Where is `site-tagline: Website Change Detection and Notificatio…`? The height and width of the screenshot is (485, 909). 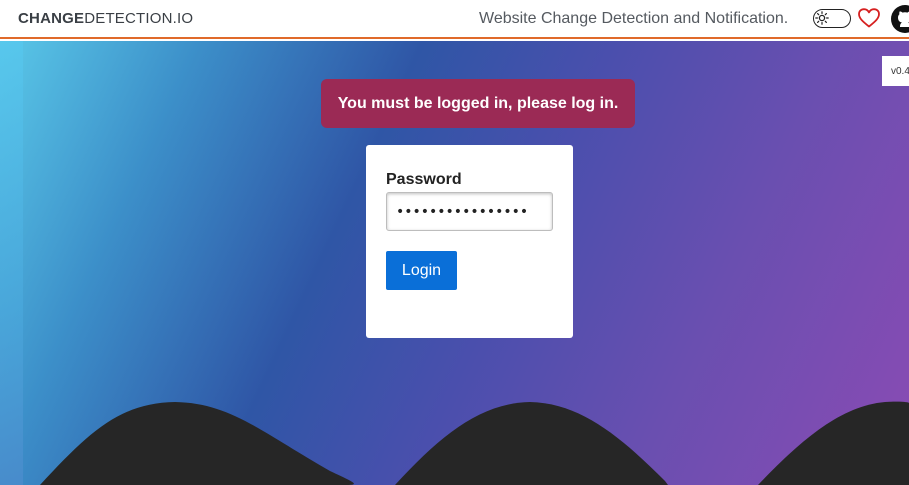
site-tagline: Website Change Detection and Notificatio… is located at coordinates (634, 18).